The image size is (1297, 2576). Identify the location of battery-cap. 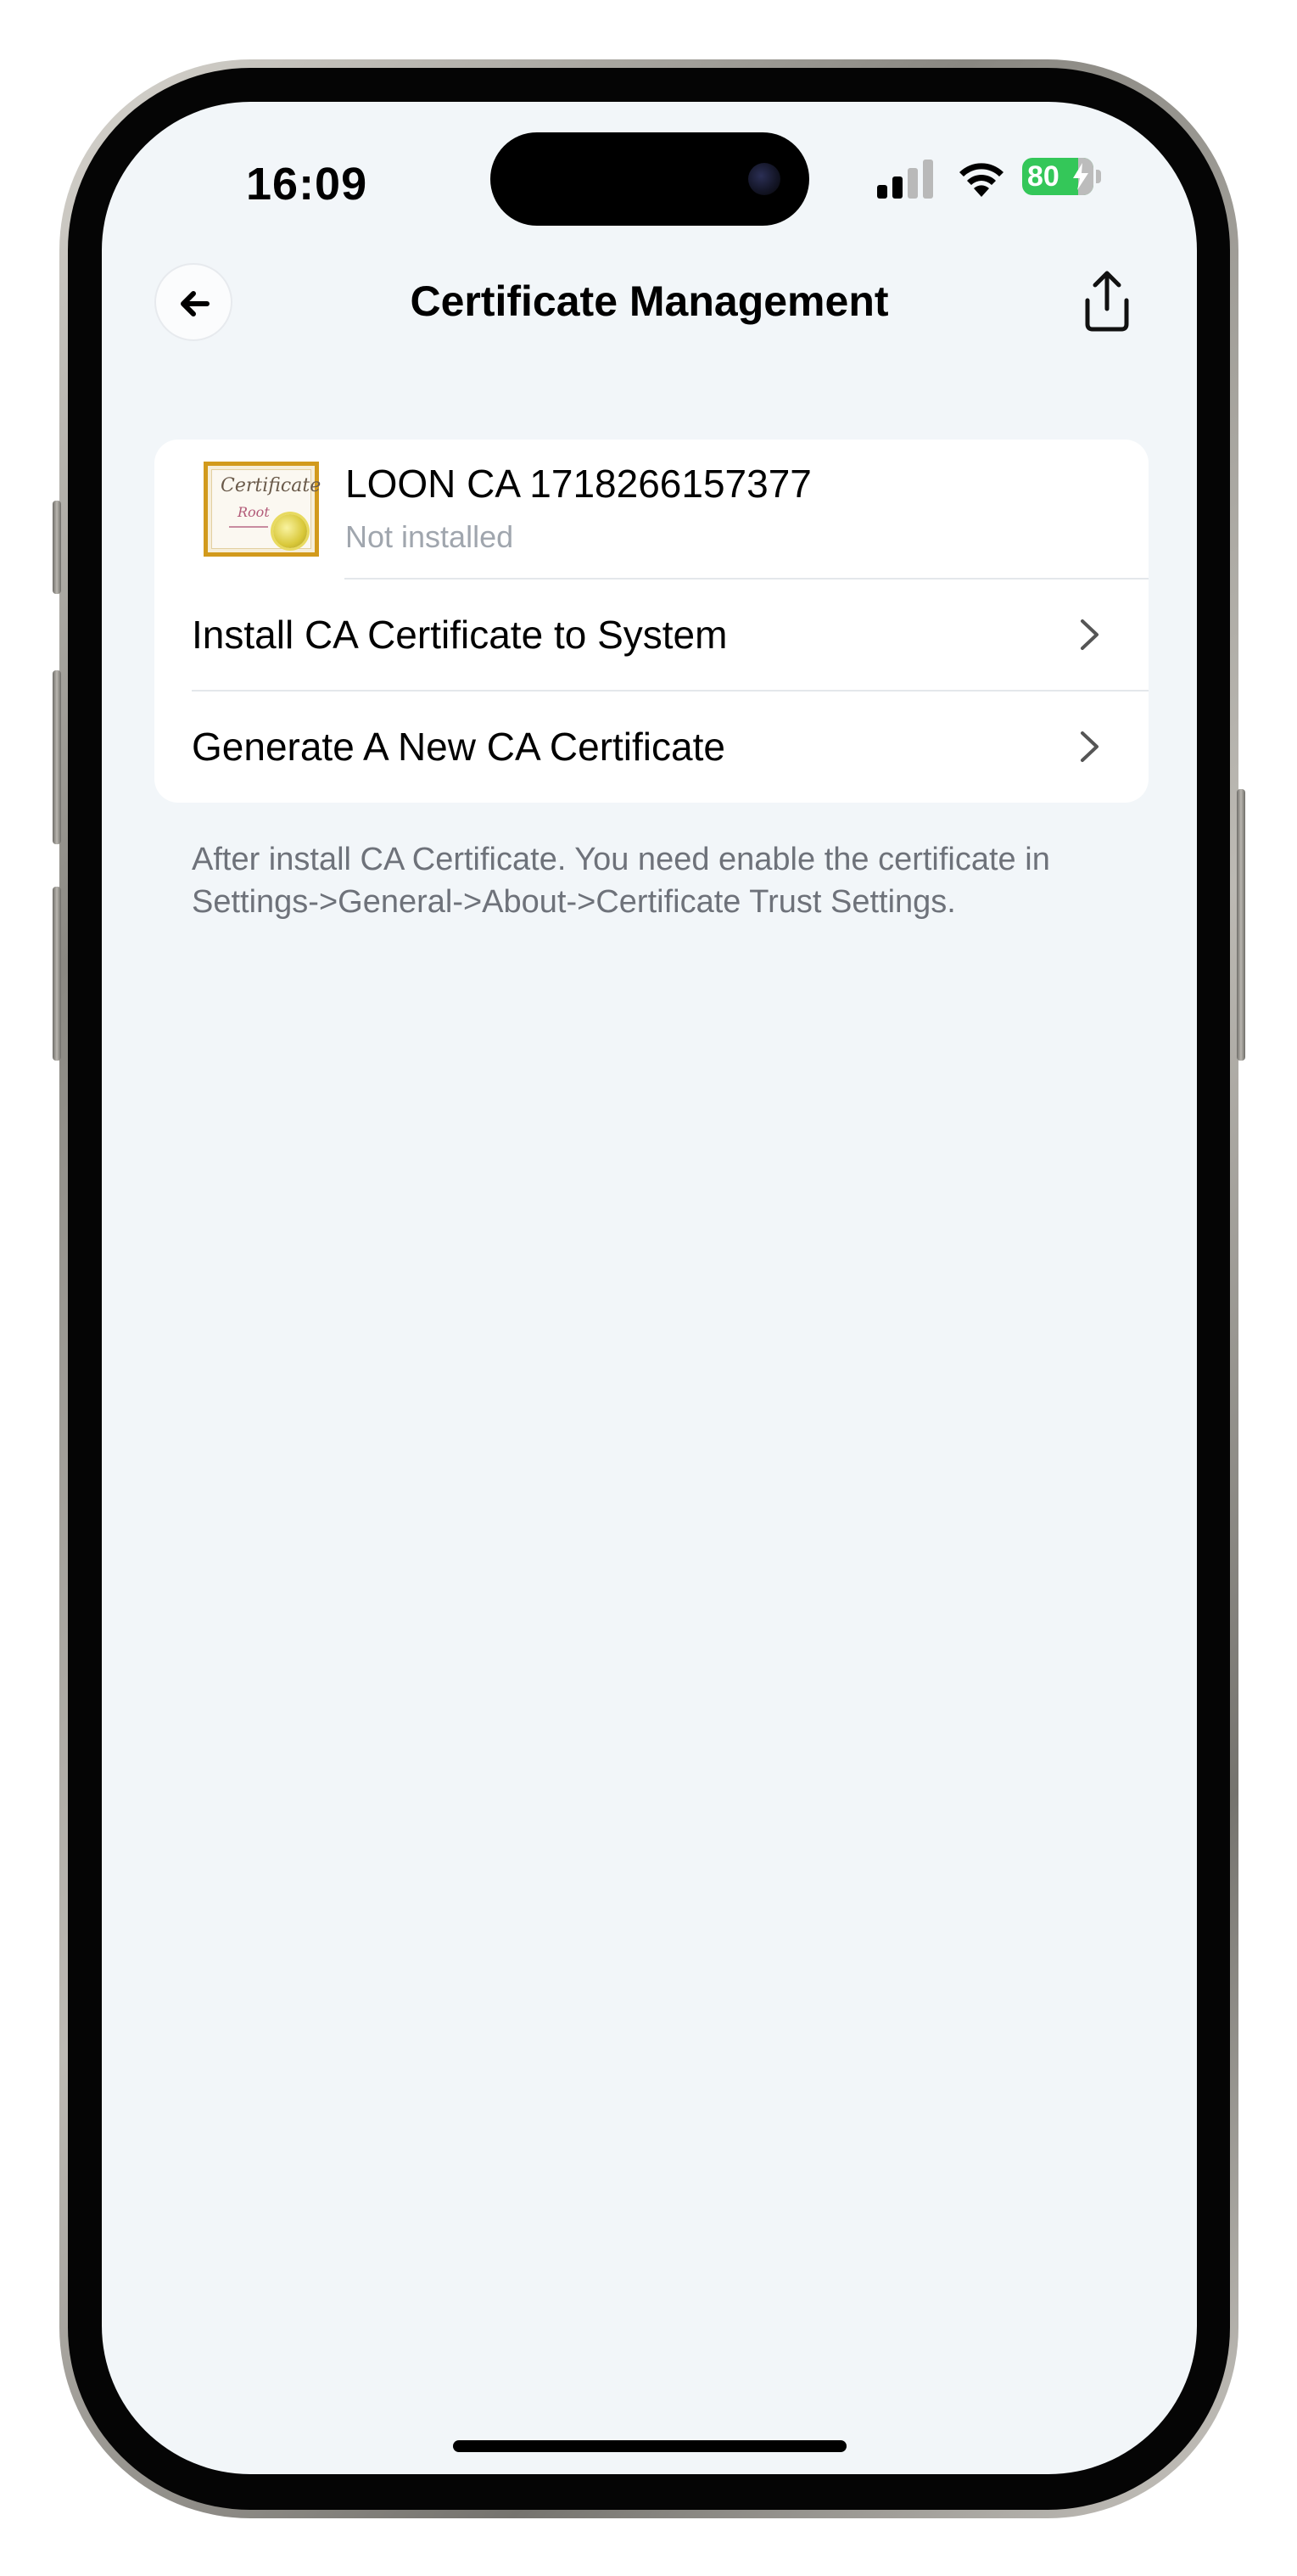
(1098, 176).